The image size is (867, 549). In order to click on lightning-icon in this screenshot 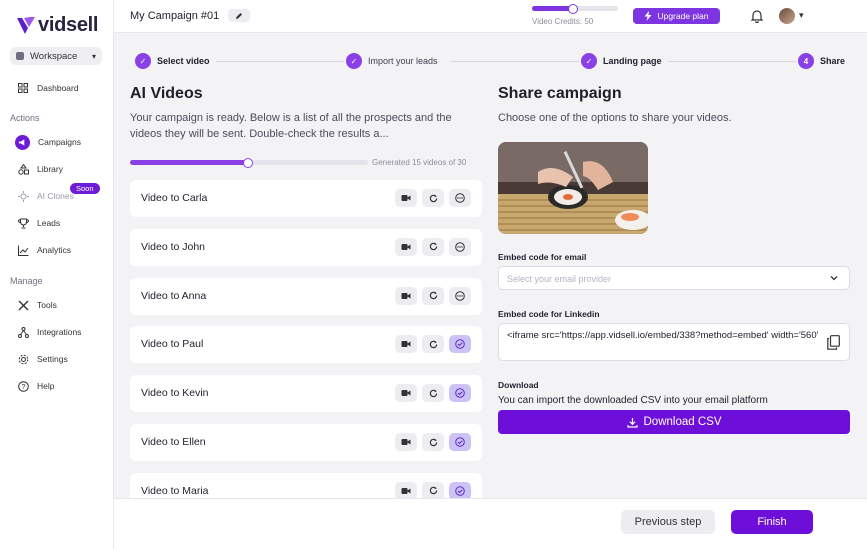, I will do `click(648, 16)`.